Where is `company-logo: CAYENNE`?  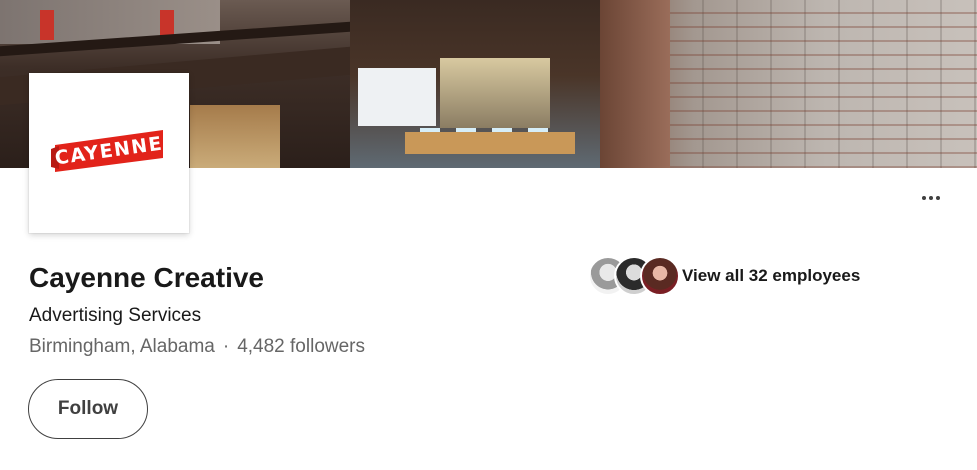
company-logo: CAYENNE is located at coordinates (109, 153).